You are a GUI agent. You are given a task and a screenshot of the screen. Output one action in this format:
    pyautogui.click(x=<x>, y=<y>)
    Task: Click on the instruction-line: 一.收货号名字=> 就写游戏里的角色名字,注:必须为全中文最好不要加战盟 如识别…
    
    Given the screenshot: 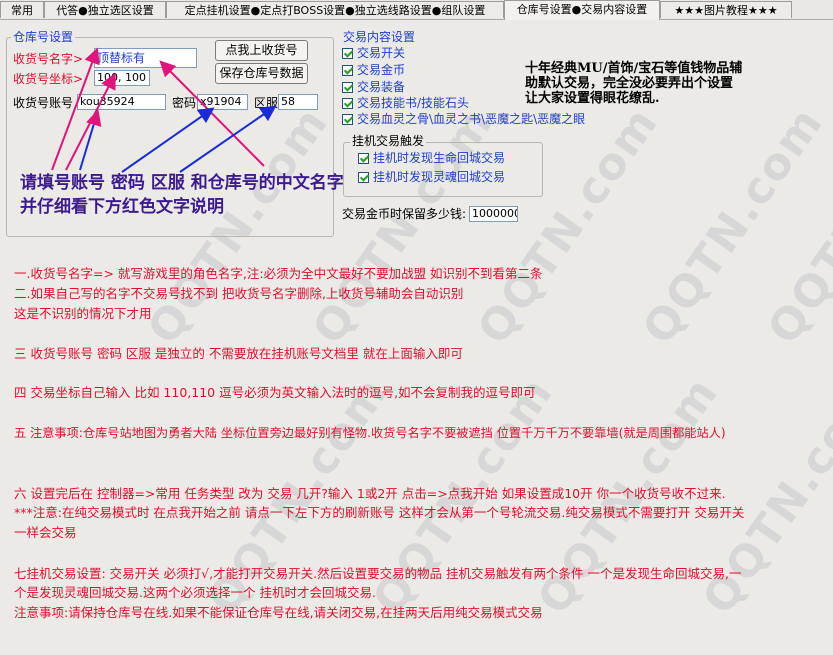 What is the action you would take?
    pyautogui.click(x=278, y=273)
    